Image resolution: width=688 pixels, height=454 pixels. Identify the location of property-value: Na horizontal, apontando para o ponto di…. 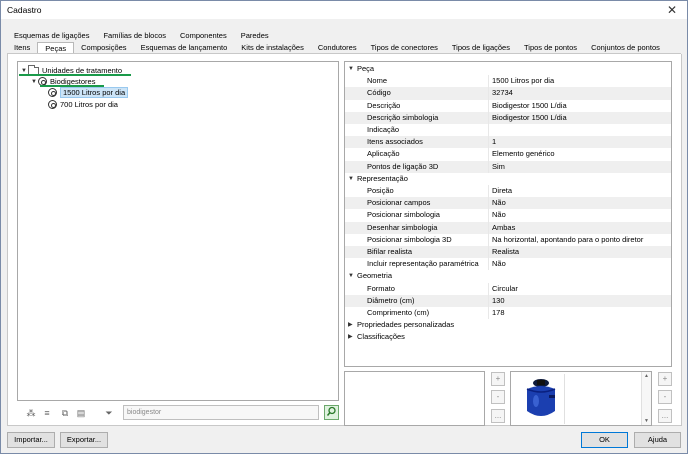
(567, 240).